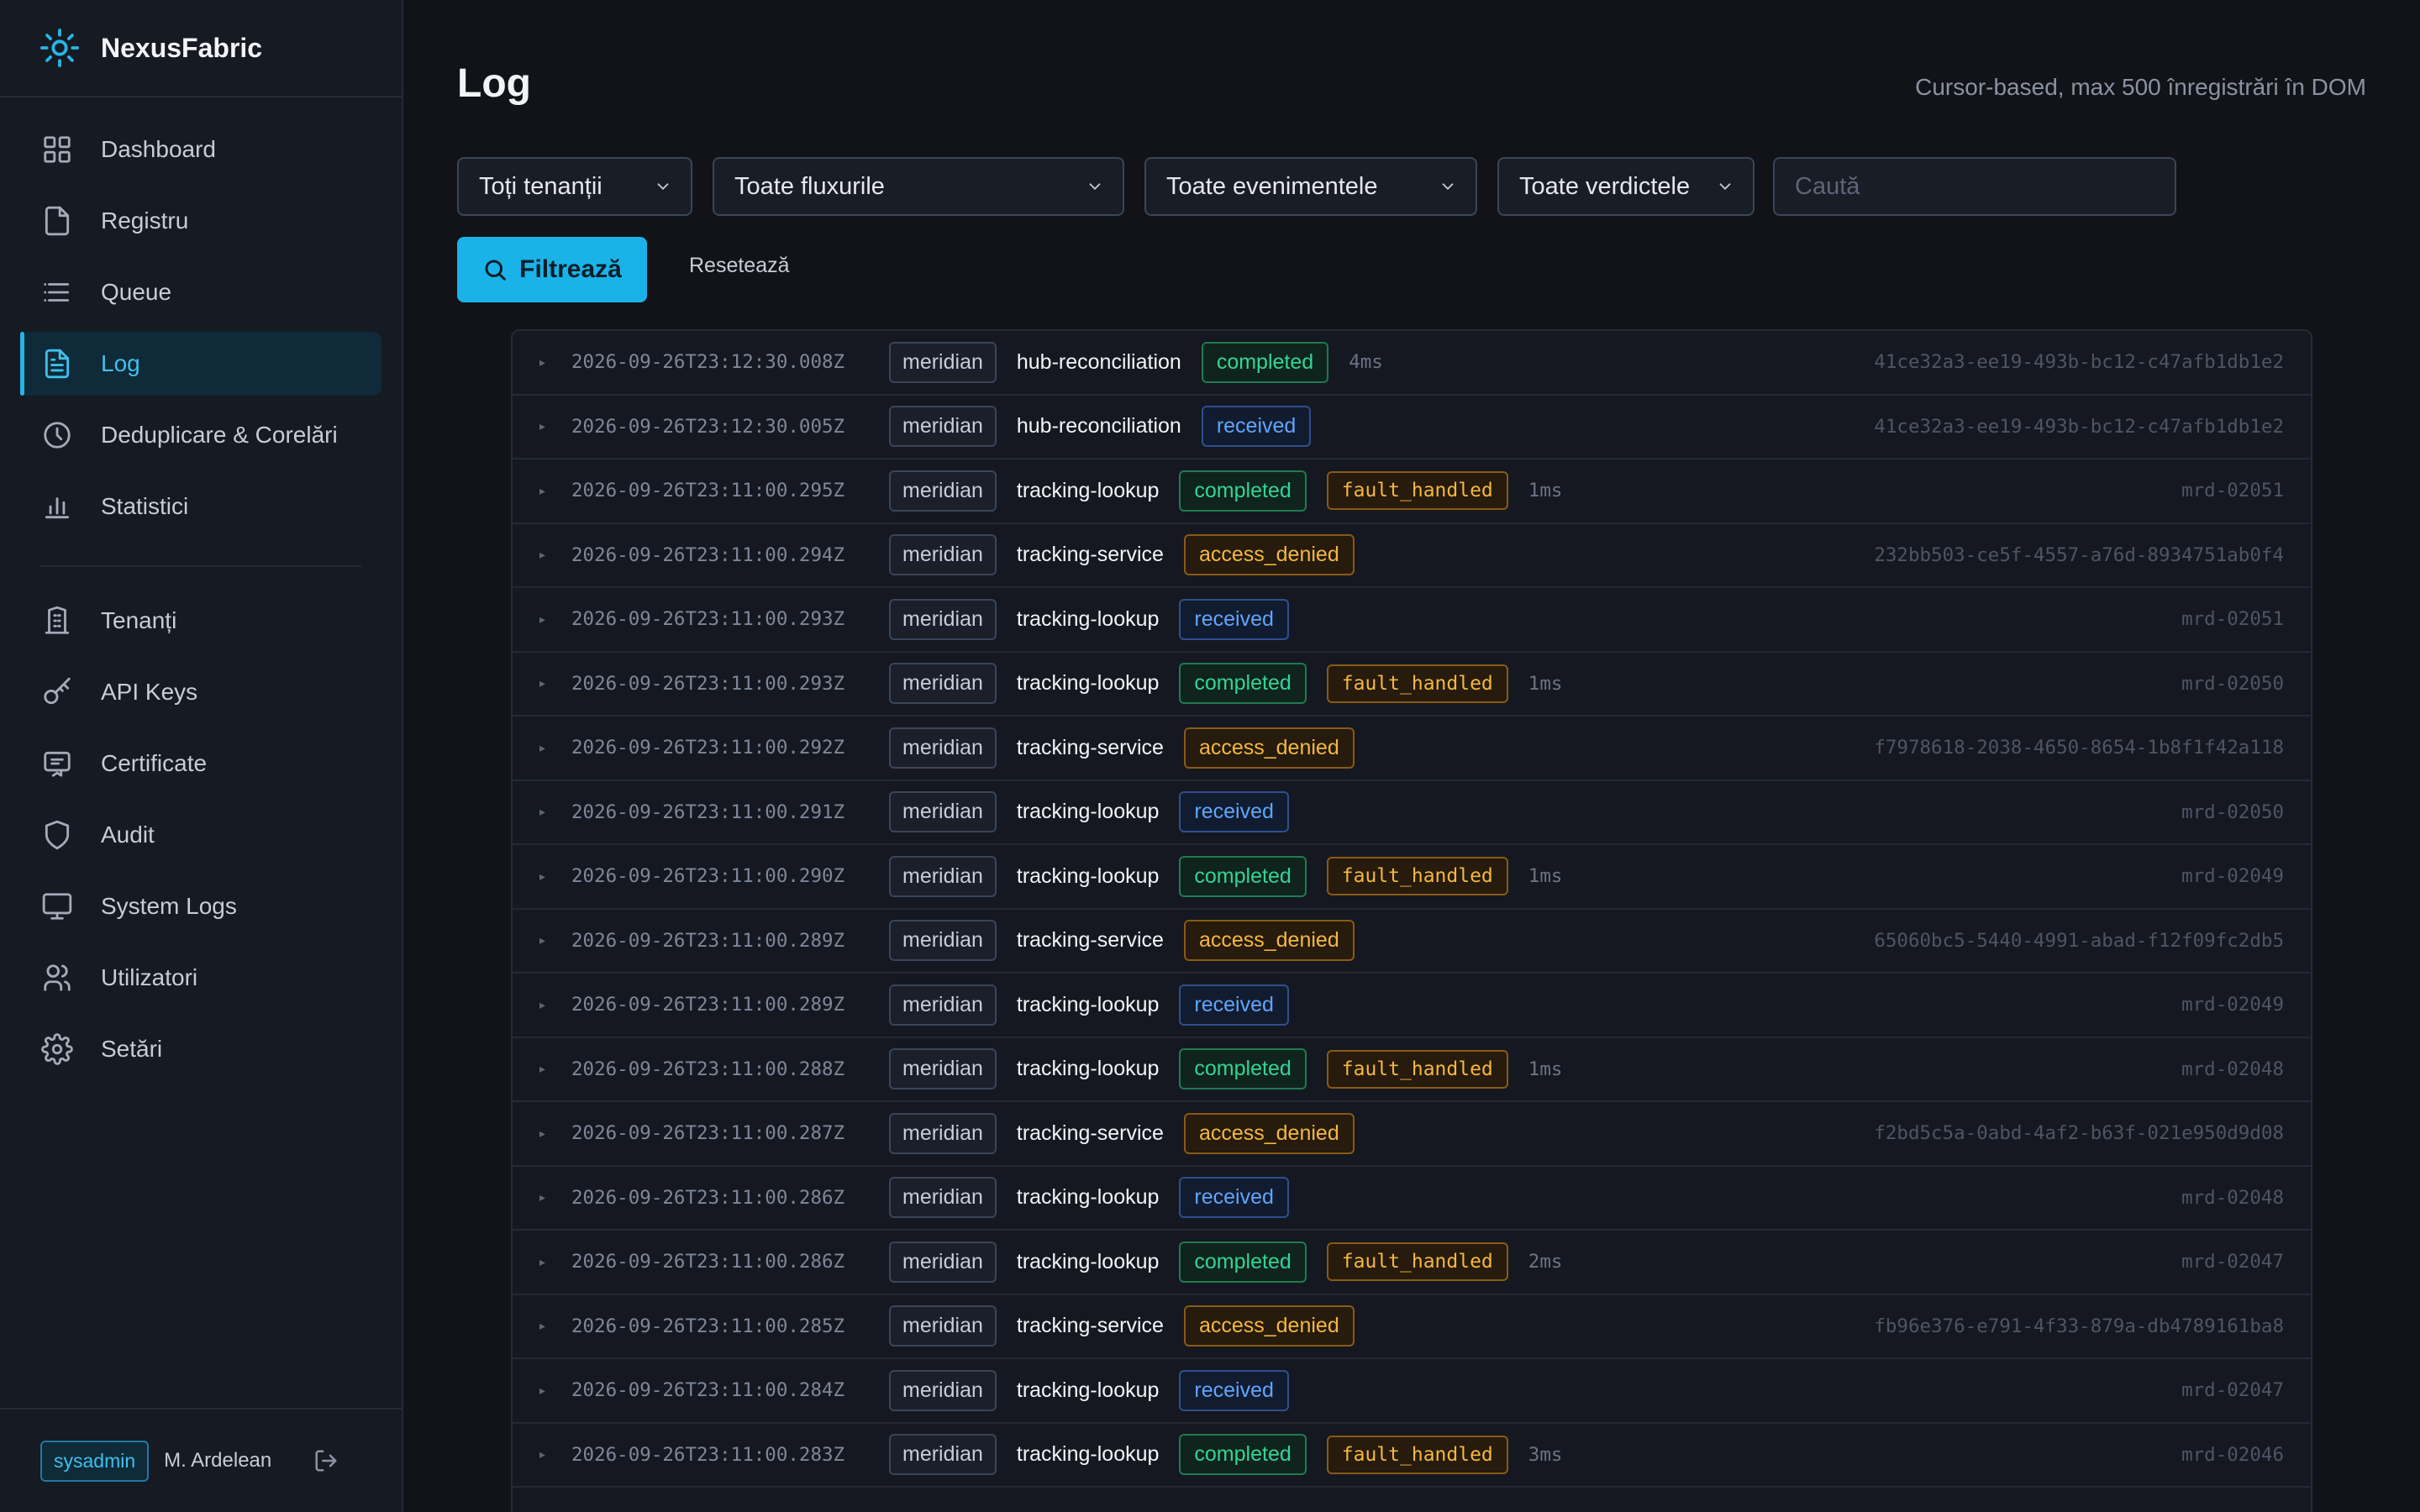  What do you see at coordinates (2079, 554) in the screenshot?
I see `correlation-id: 232bb503-ce5f-4557-a76d-8934751ab0f4` at bounding box center [2079, 554].